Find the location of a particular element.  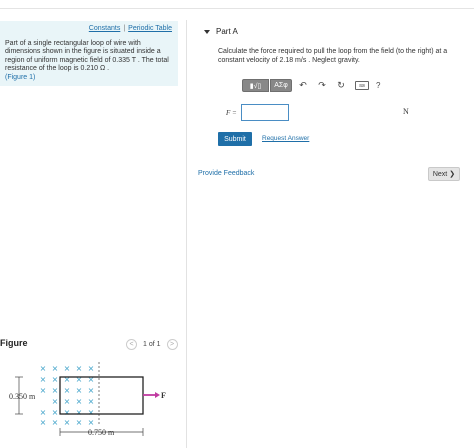

top-rule is located at coordinates (237, 8).